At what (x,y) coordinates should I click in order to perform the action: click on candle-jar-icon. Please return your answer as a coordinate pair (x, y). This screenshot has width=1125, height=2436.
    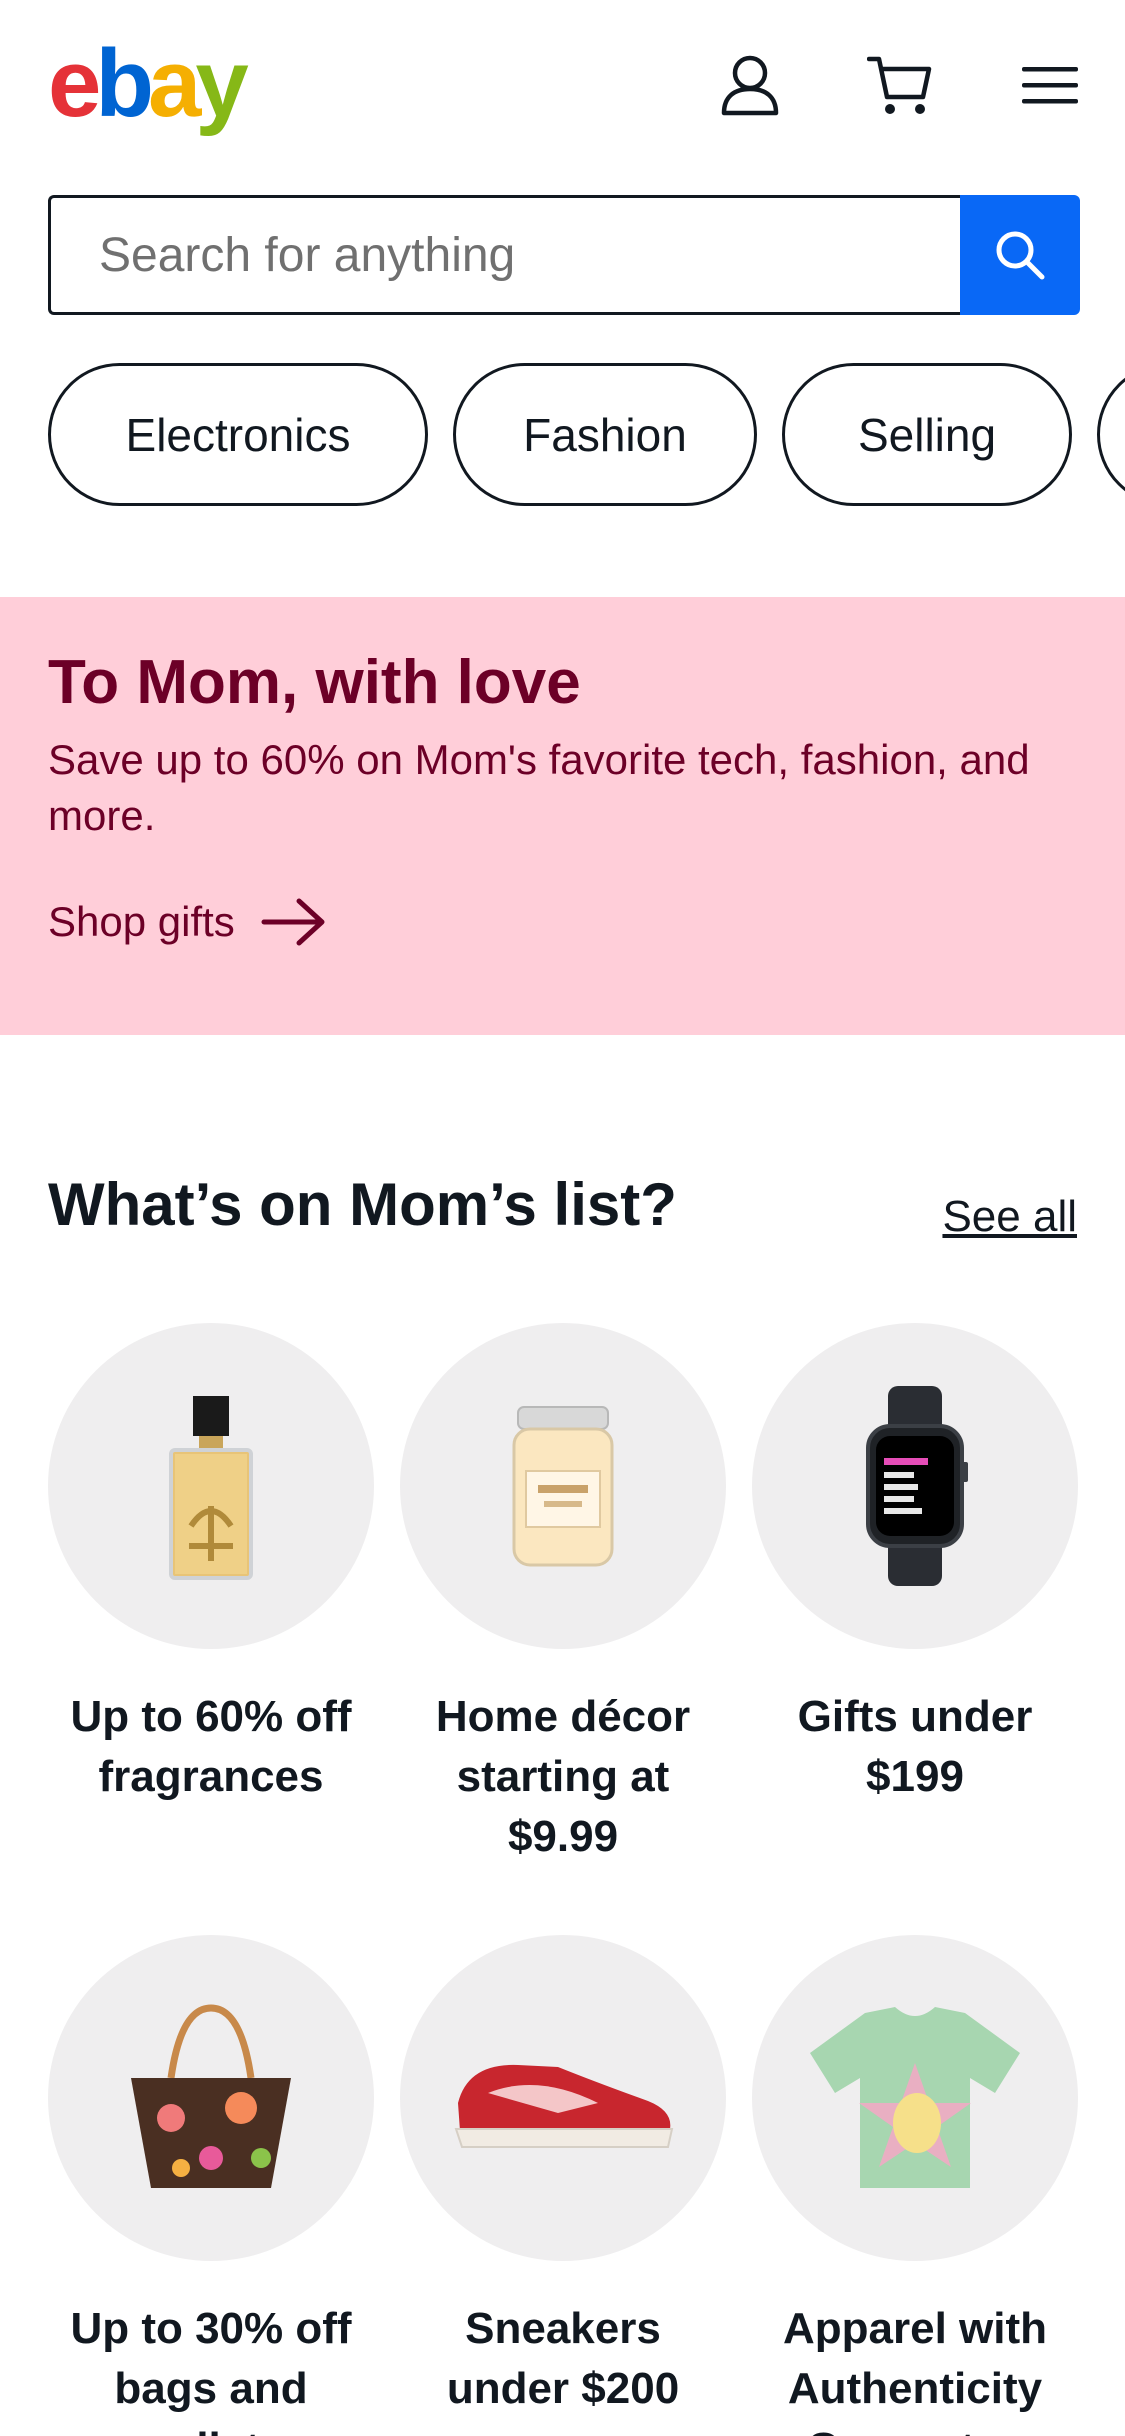
    Looking at the image, I should click on (563, 1486).